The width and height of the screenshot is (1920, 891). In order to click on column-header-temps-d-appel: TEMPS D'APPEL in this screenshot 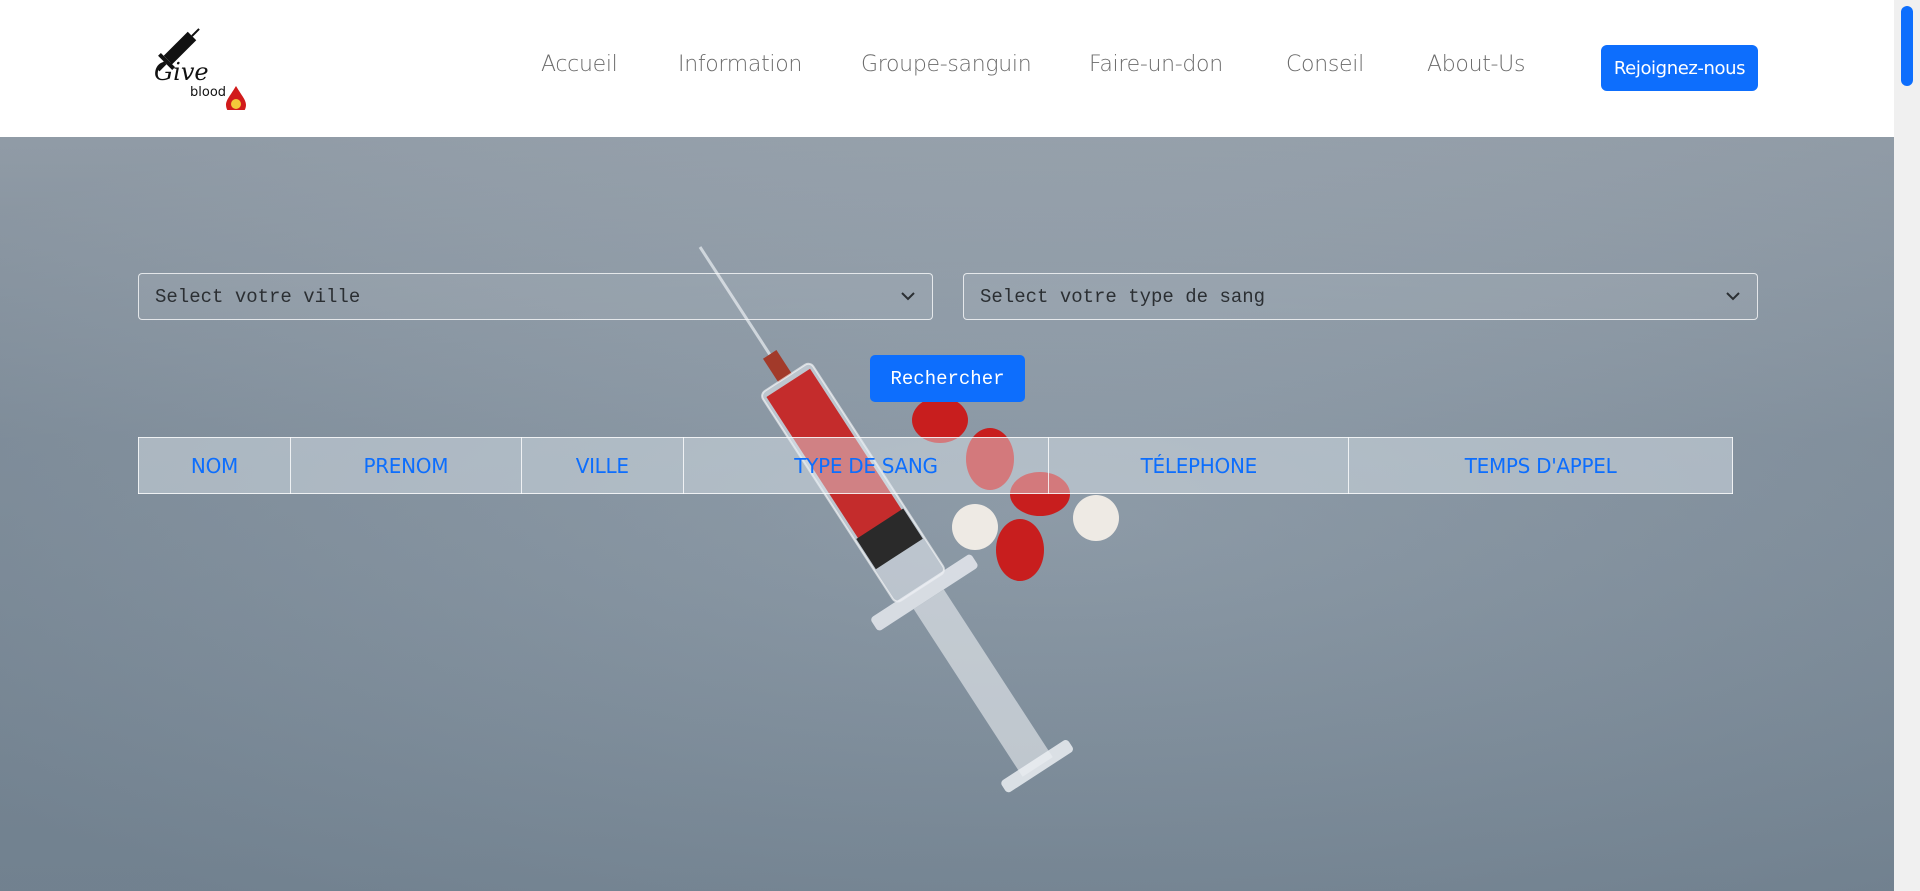, I will do `click(1540, 465)`.